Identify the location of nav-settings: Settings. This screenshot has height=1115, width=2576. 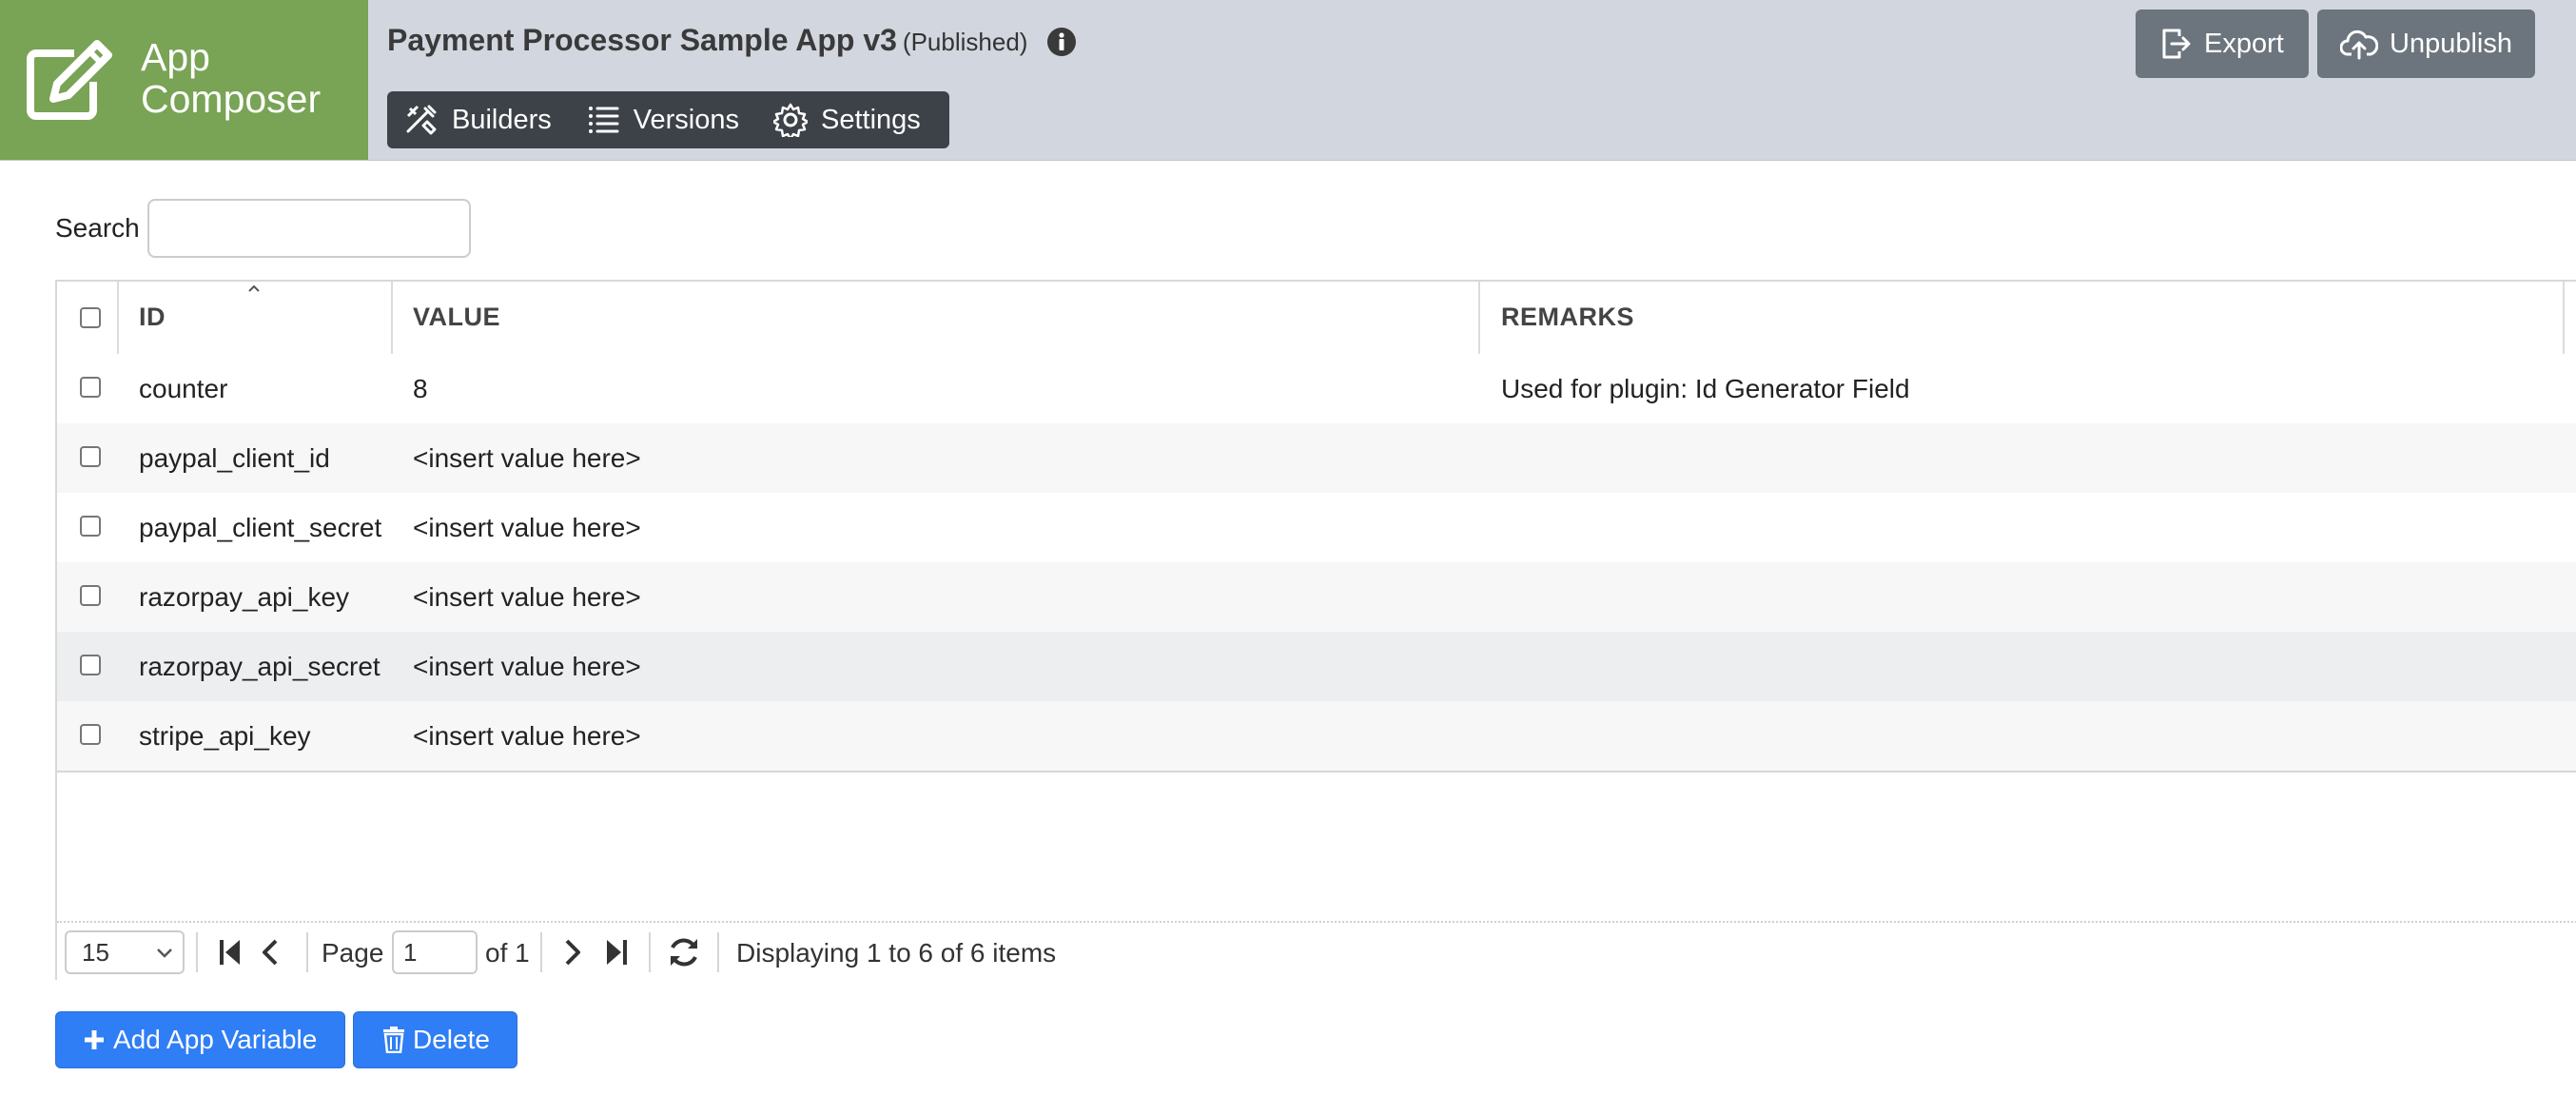
(847, 120).